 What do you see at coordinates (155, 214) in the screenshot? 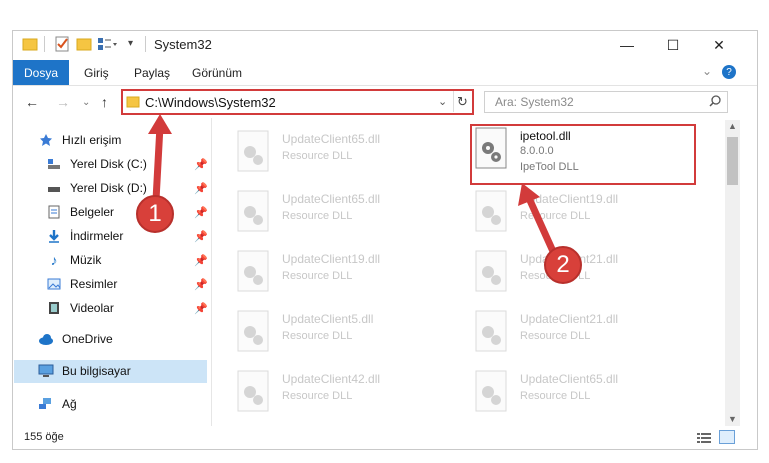
I see `callout-badge-1: 1` at bounding box center [155, 214].